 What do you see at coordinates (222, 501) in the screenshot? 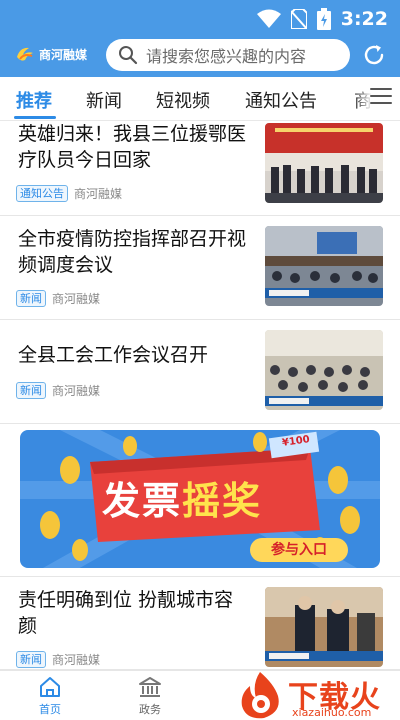
I see `banner-title-part2: 摇奖` at bounding box center [222, 501].